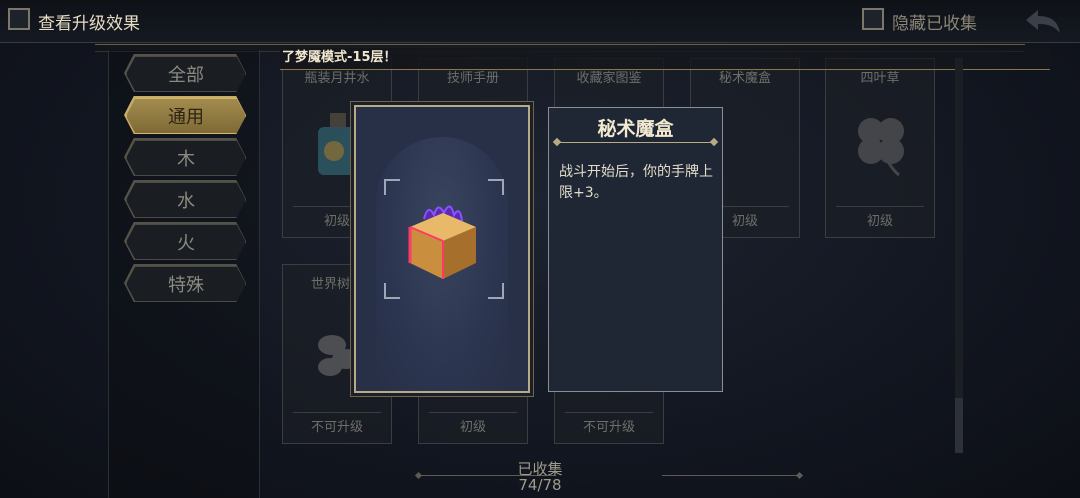 This screenshot has height=498, width=1080. I want to click on hide-collected-checkbox, so click(873, 19).